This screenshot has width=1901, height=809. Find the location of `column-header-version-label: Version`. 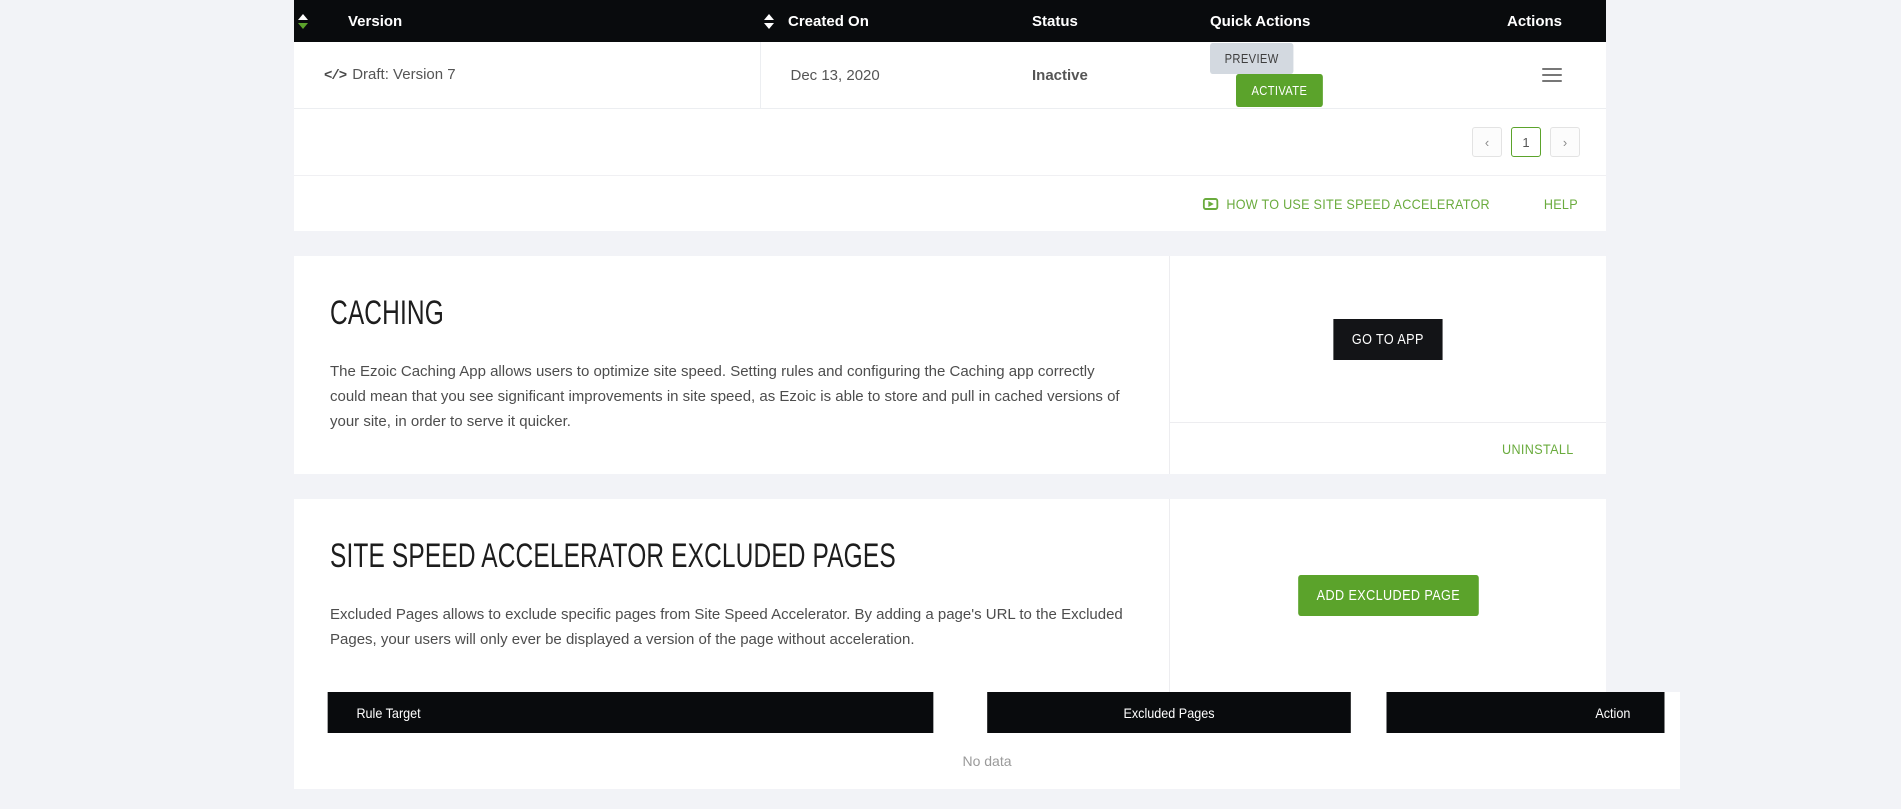

column-header-version-label: Version is located at coordinates (375, 21).